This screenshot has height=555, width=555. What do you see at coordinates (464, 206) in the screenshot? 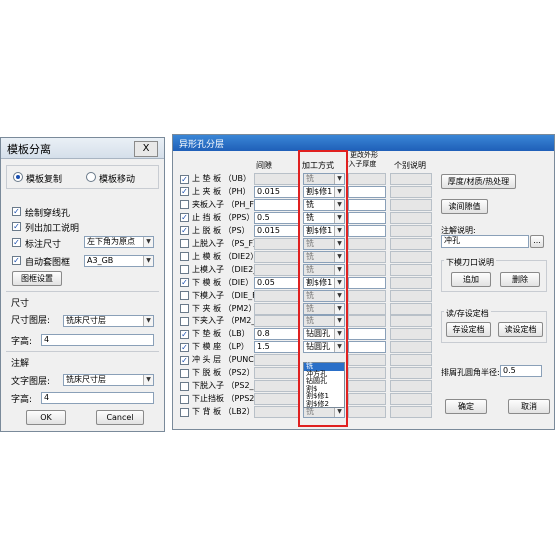
I see `read-gap-button: 读间隙值` at bounding box center [464, 206].